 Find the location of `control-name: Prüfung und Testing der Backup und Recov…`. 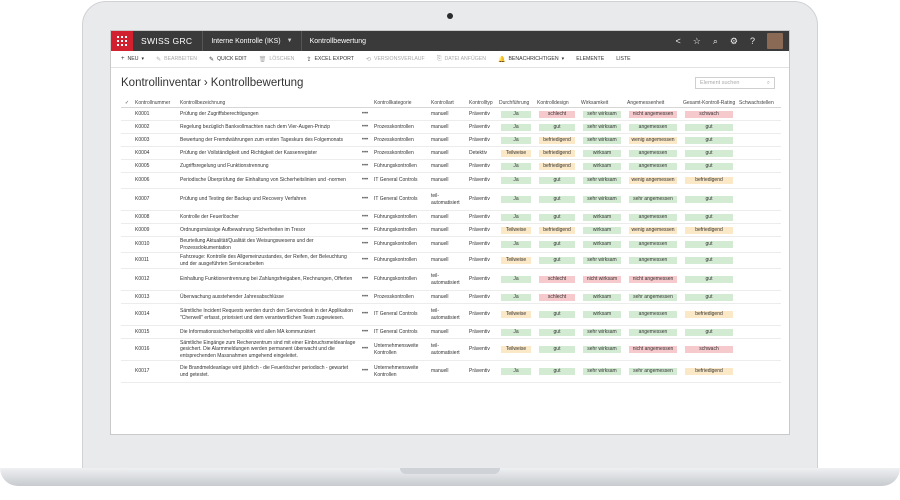

control-name: Prüfung und Testing der Backup und Recov… is located at coordinates (268, 199).